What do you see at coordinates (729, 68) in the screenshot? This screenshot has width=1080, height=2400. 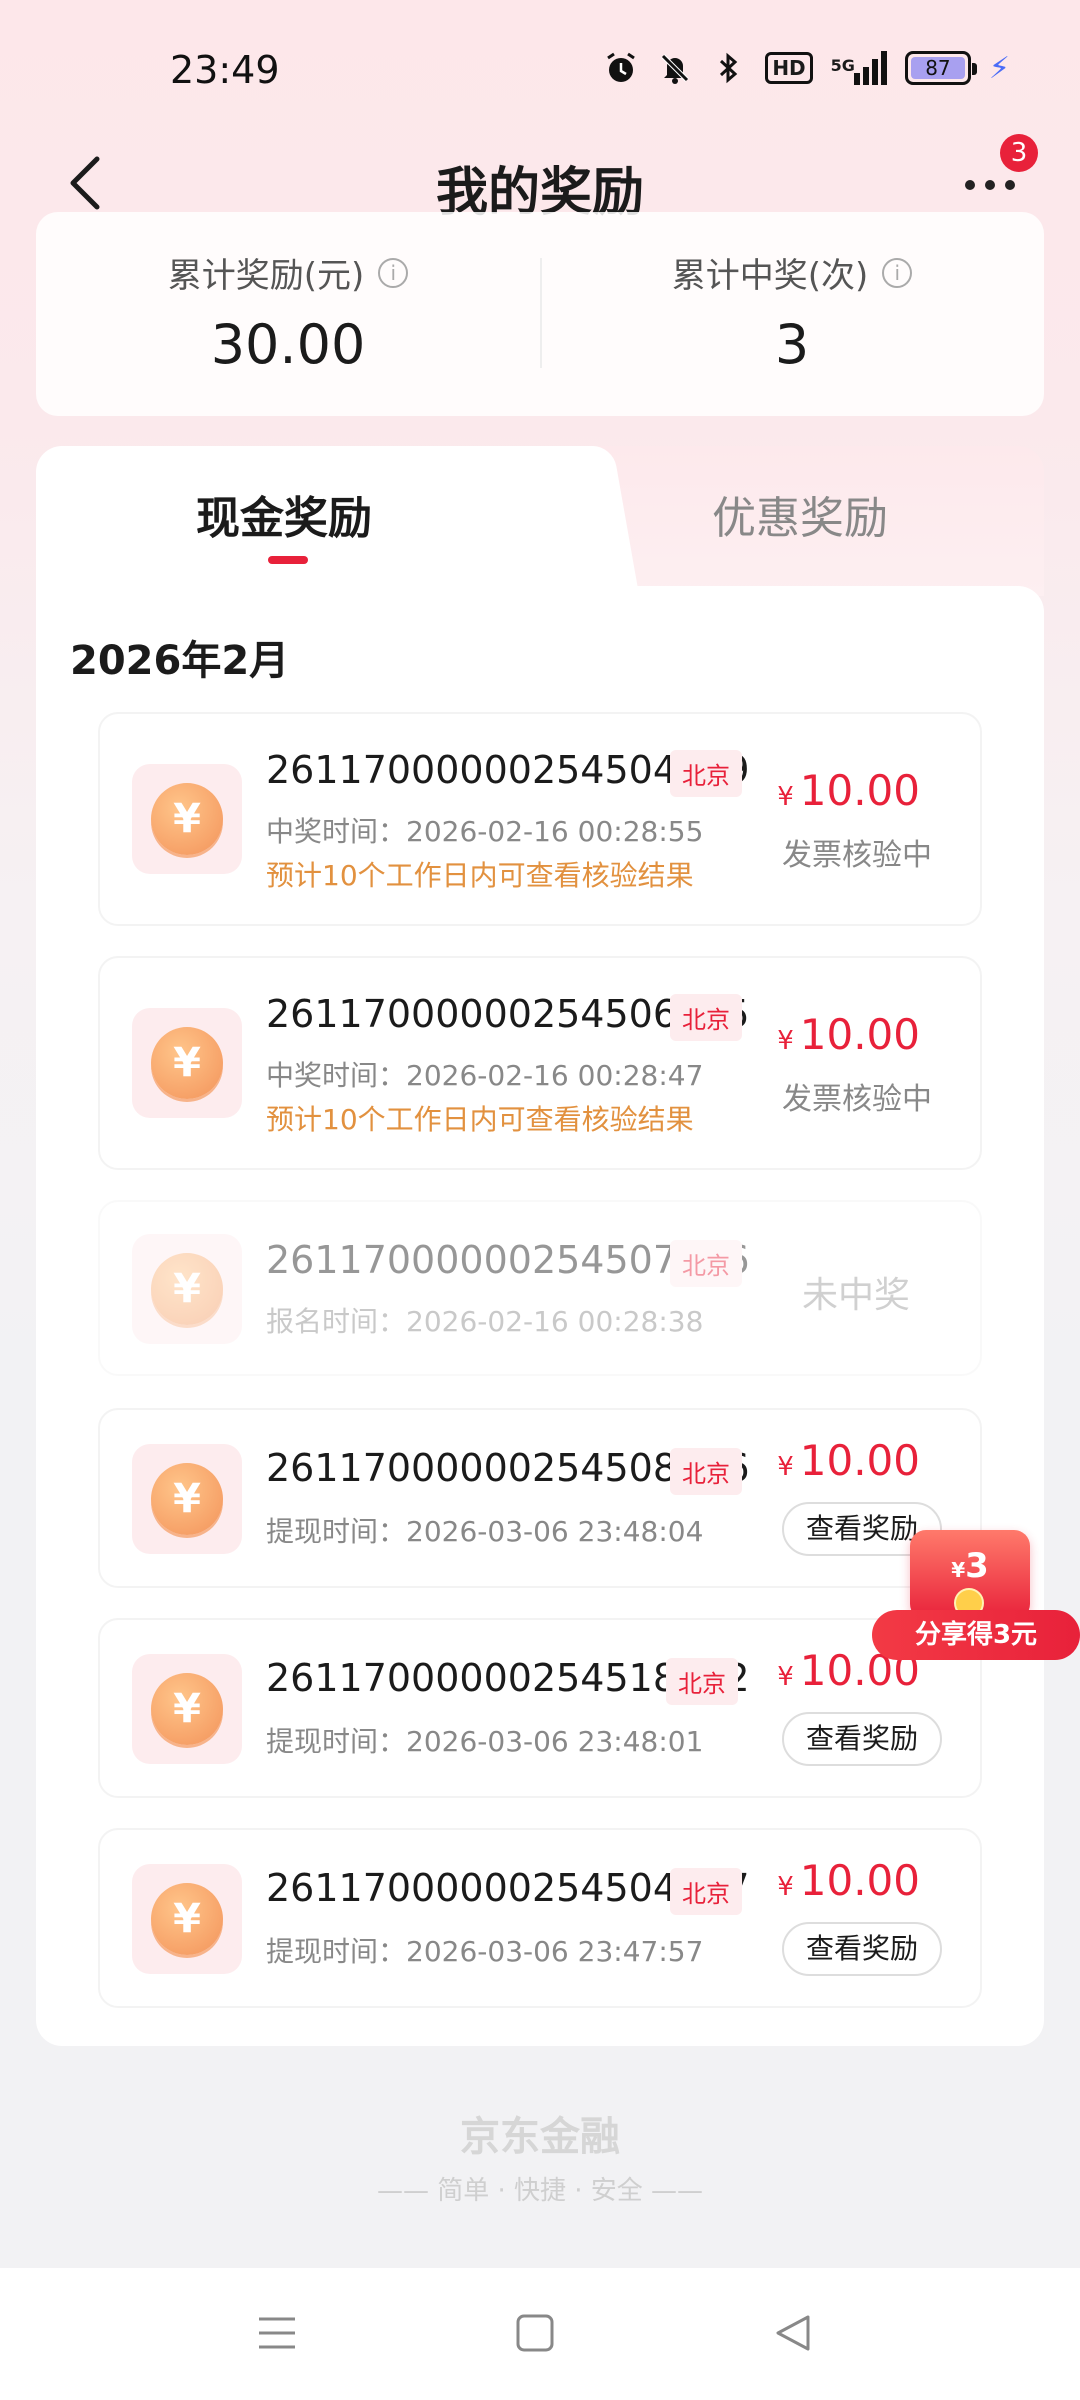 I see `bluetooth-icon` at bounding box center [729, 68].